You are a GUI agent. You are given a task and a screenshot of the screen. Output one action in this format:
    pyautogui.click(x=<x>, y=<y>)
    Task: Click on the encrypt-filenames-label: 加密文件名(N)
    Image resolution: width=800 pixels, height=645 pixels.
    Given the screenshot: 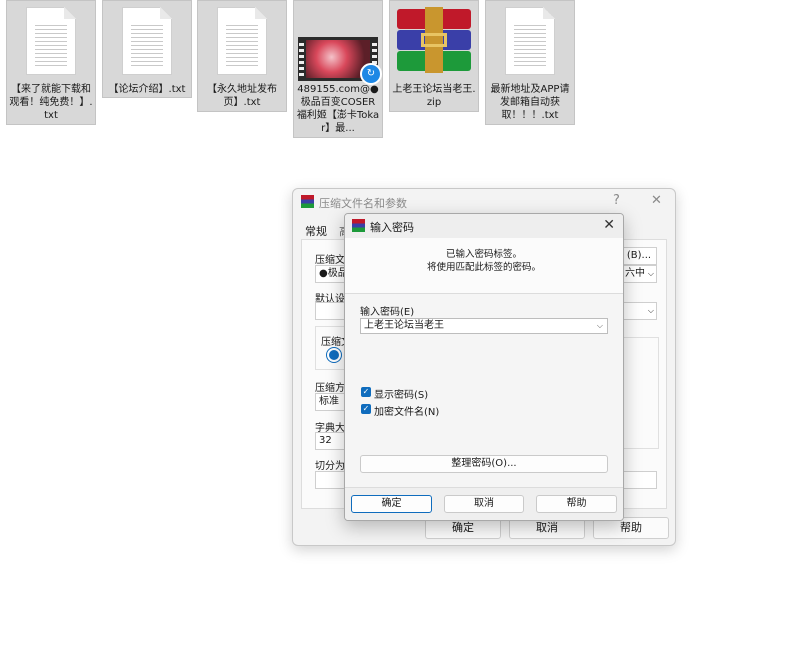 What is the action you would take?
    pyautogui.click(x=407, y=412)
    